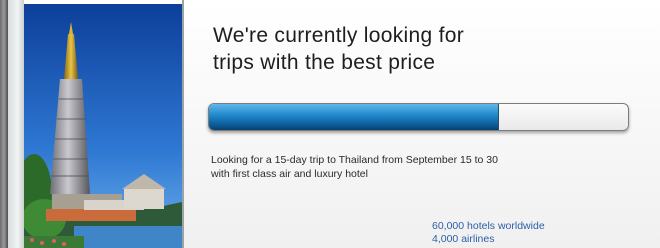 This screenshot has height=248, width=660. I want to click on window-frame, so click(16, 124).